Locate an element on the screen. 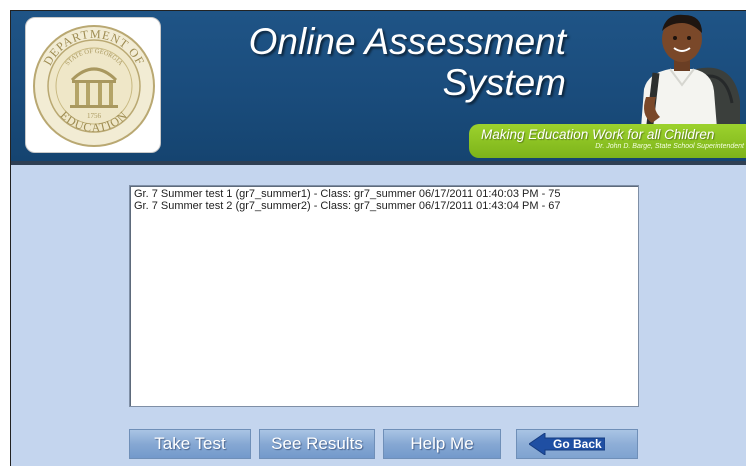 Image resolution: width=746 pixels, height=466 pixels. title-line-2: System is located at coordinates (504, 82).